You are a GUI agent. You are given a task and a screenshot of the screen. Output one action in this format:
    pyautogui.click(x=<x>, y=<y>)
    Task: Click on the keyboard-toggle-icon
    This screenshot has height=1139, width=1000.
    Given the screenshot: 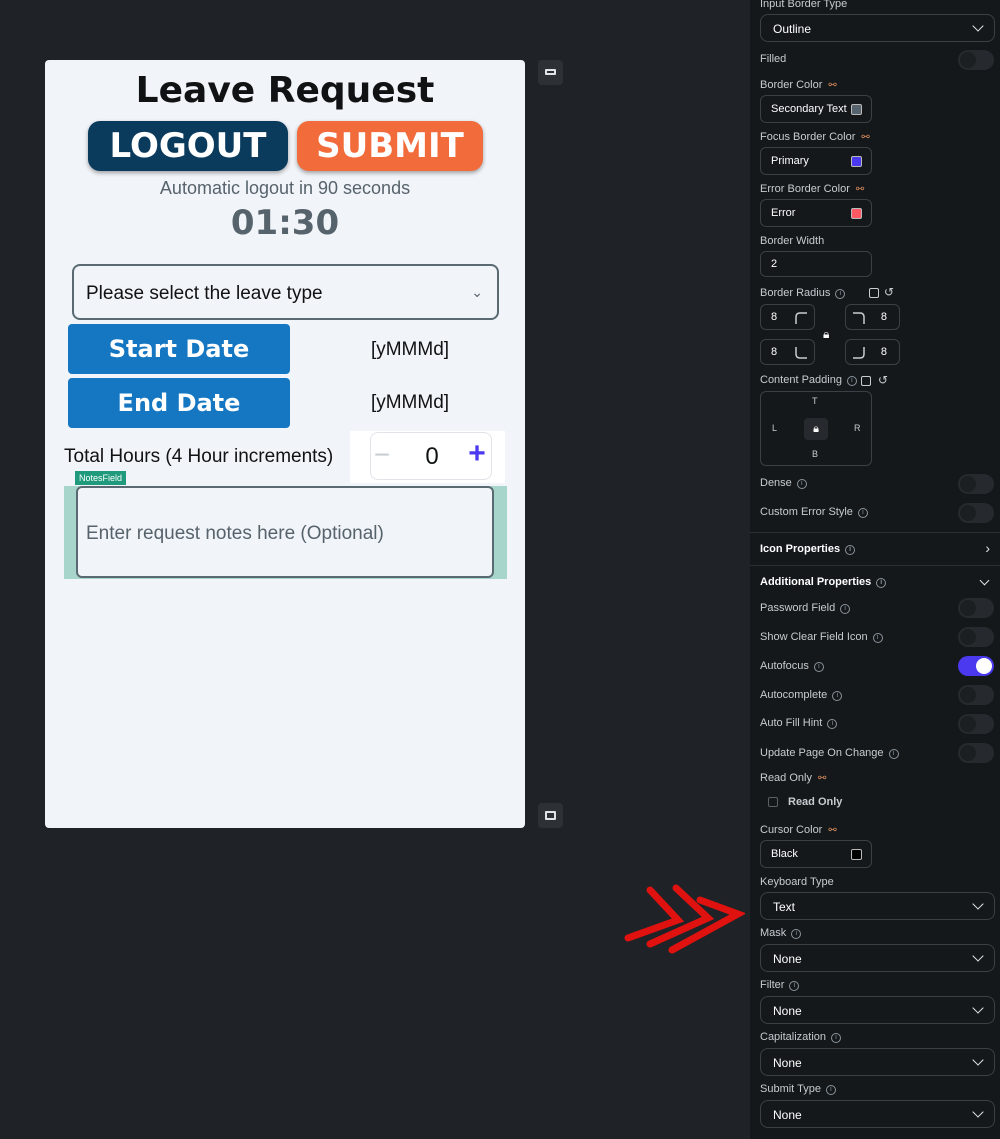 What is the action you would take?
    pyautogui.click(x=550, y=815)
    